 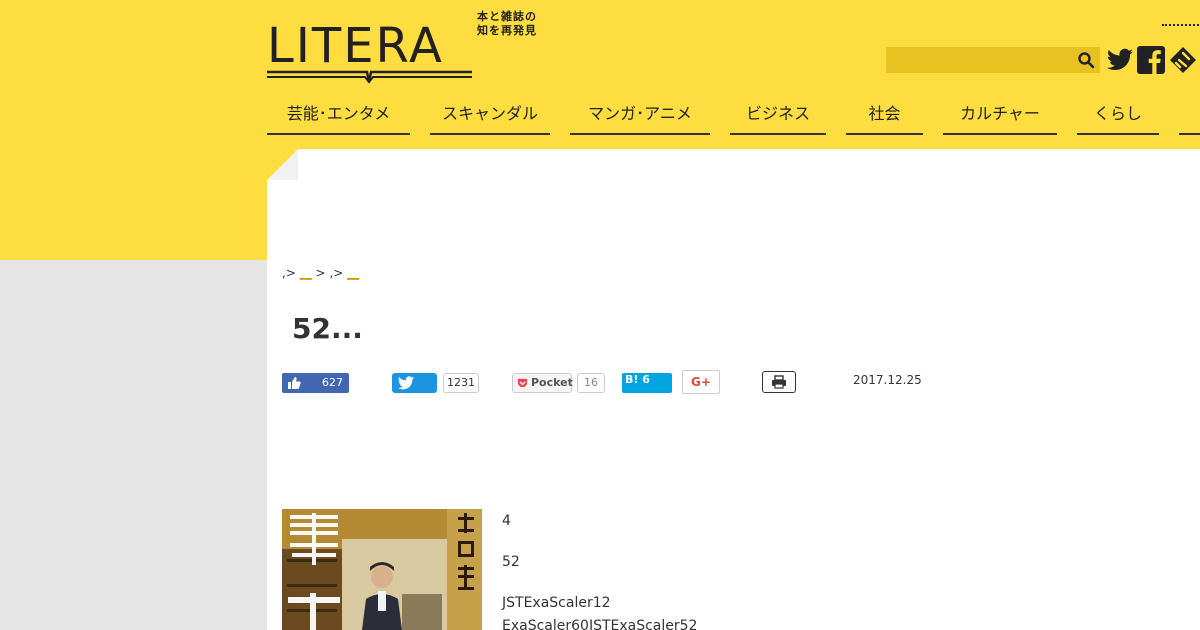 I want to click on pocket-label: Pocket, so click(x=552, y=382).